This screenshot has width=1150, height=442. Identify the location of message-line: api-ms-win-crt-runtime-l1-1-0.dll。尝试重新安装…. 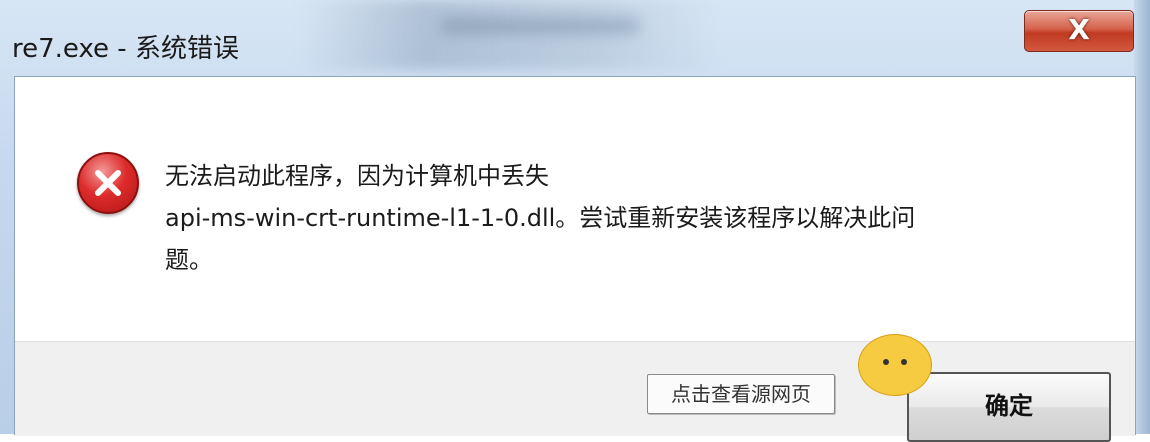
(540, 218).